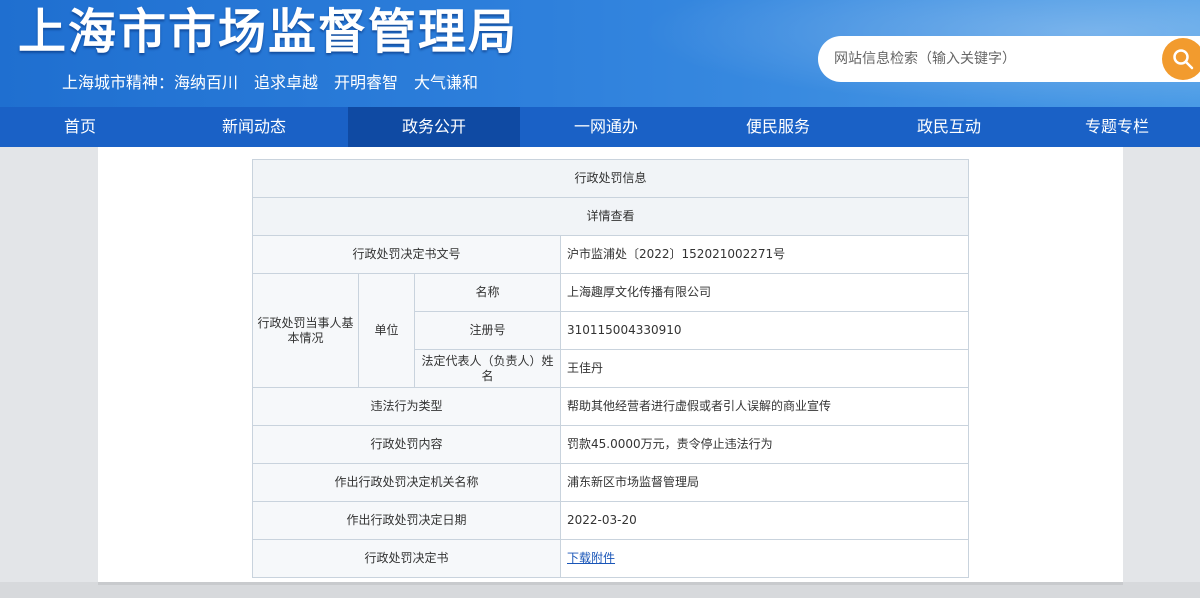 The image size is (1200, 598). I want to click on legal-rep-label: 法定代表人（负责人）姓名, so click(487, 368).